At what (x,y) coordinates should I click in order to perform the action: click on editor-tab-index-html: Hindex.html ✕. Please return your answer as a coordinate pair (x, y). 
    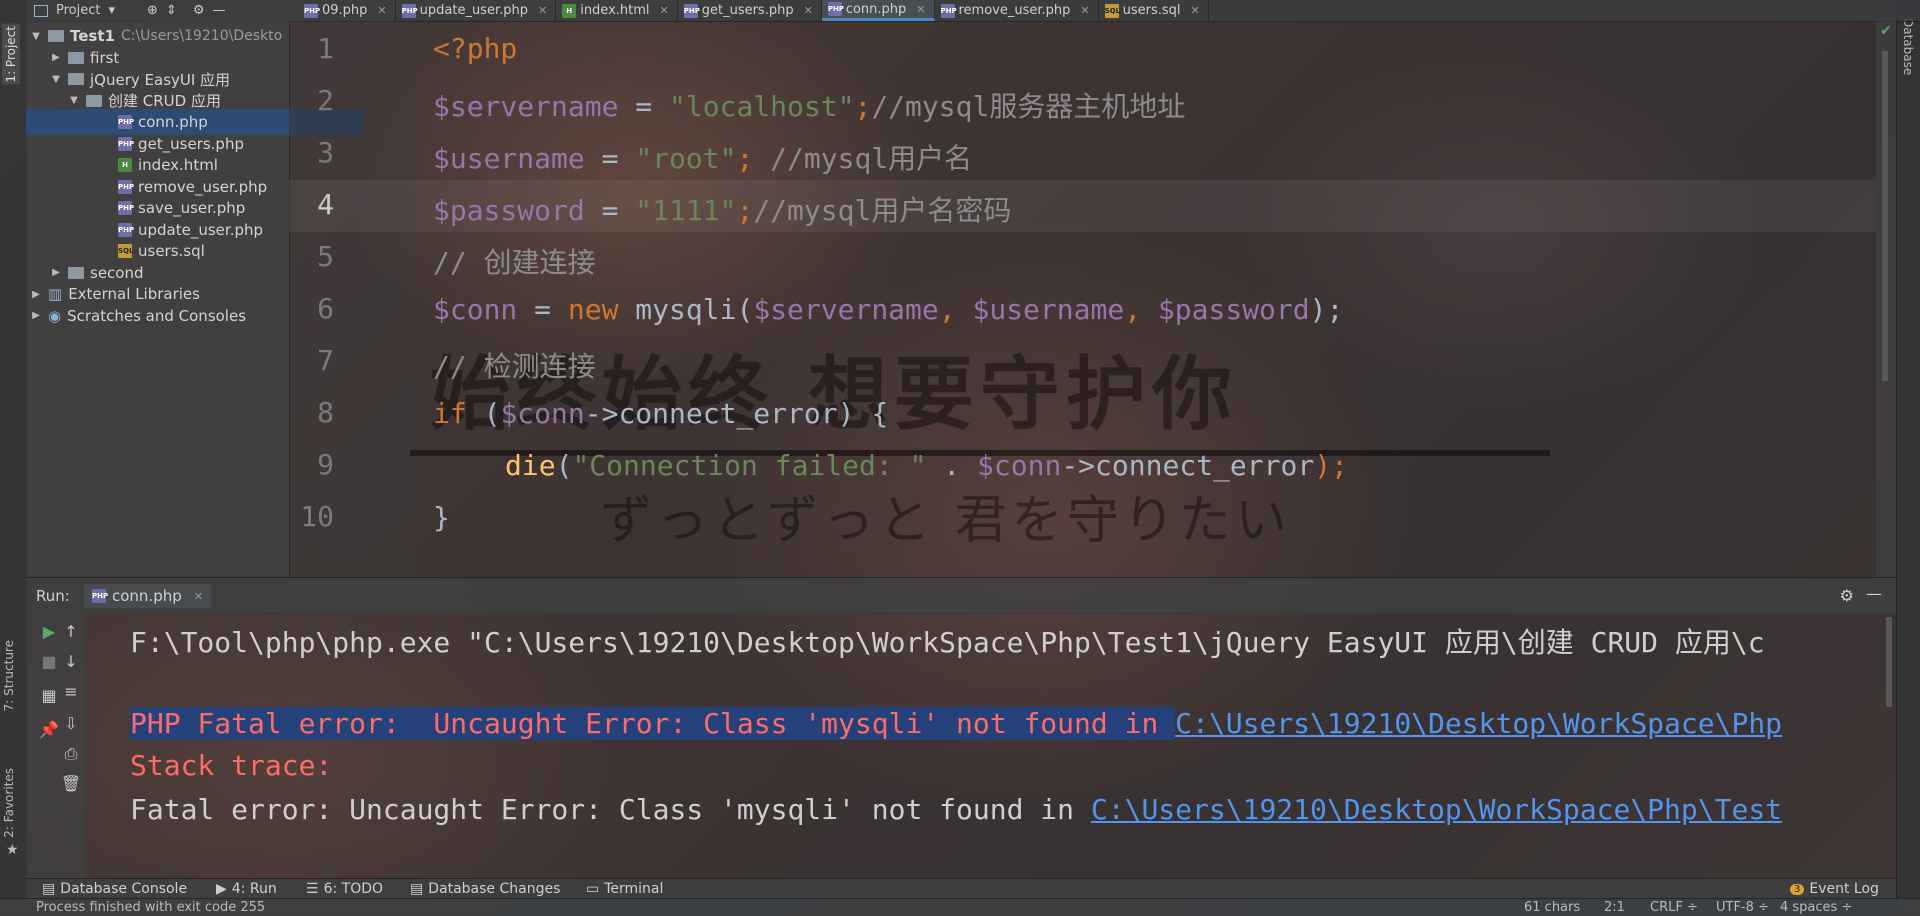
    Looking at the image, I should click on (617, 10).